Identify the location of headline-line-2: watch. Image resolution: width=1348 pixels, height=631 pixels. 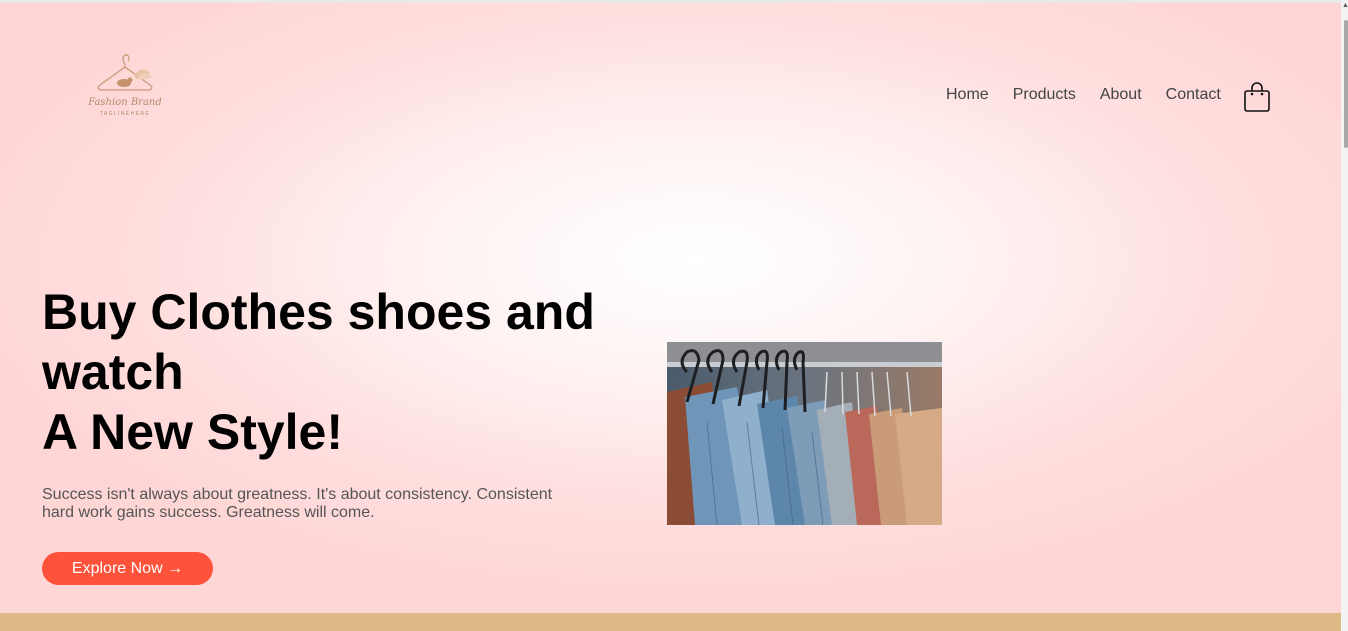
(113, 372).